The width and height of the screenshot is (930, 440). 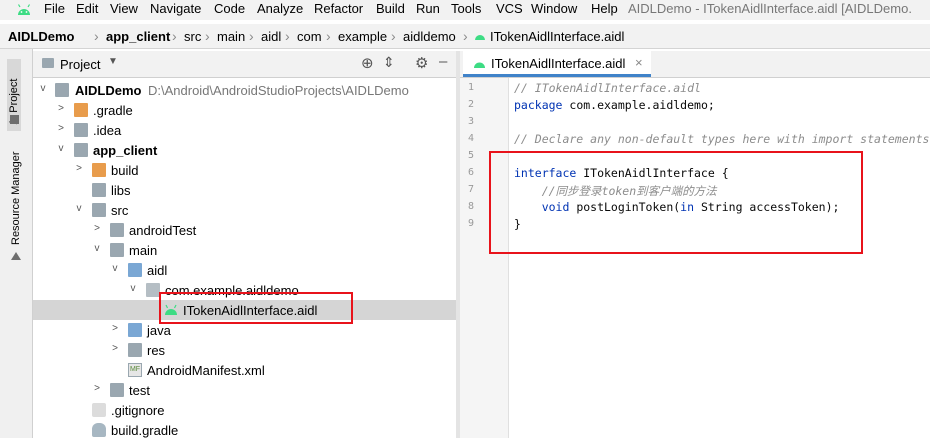 What do you see at coordinates (639, 62) in the screenshot?
I see `close-icon: ×` at bounding box center [639, 62].